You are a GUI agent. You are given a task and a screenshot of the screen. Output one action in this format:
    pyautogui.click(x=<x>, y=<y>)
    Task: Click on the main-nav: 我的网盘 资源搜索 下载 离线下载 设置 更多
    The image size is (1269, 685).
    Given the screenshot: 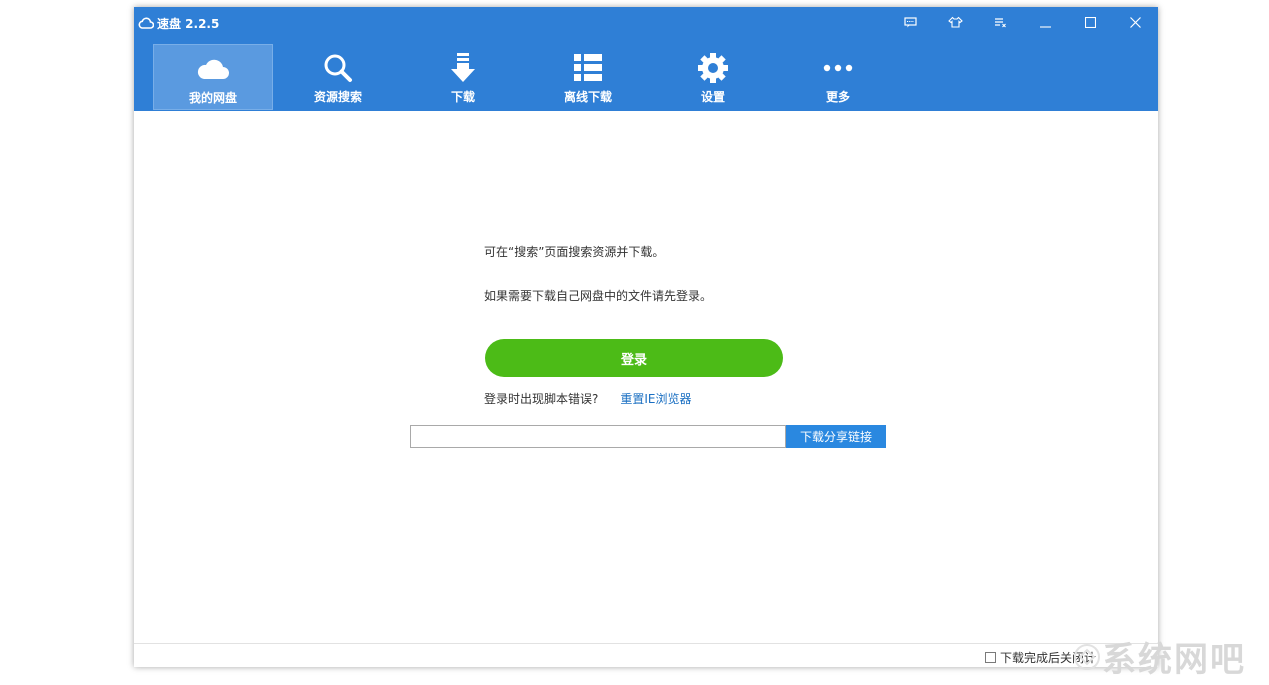 What is the action you would take?
    pyautogui.click(x=528, y=77)
    